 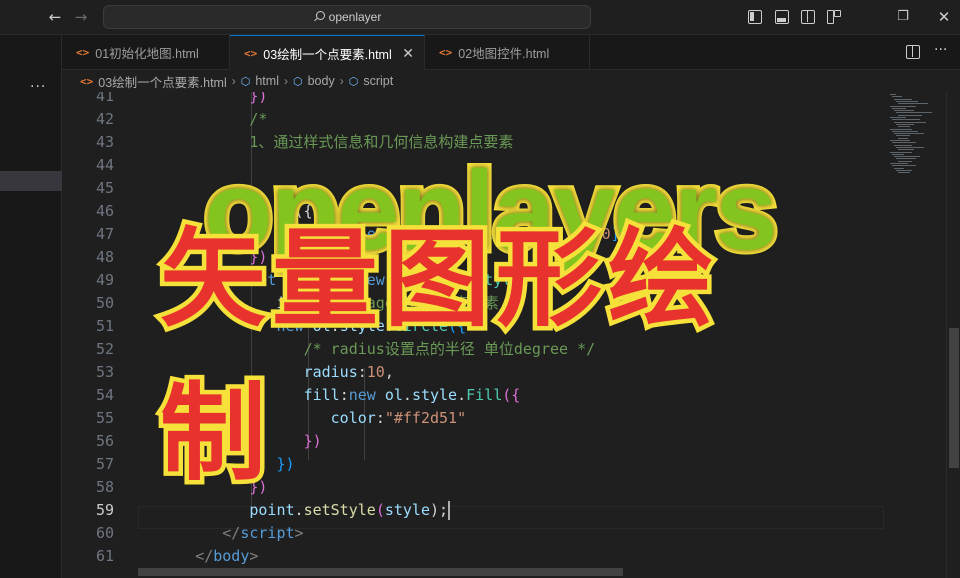 What do you see at coordinates (104, 533) in the screenshot?
I see `line-number: 60` at bounding box center [104, 533].